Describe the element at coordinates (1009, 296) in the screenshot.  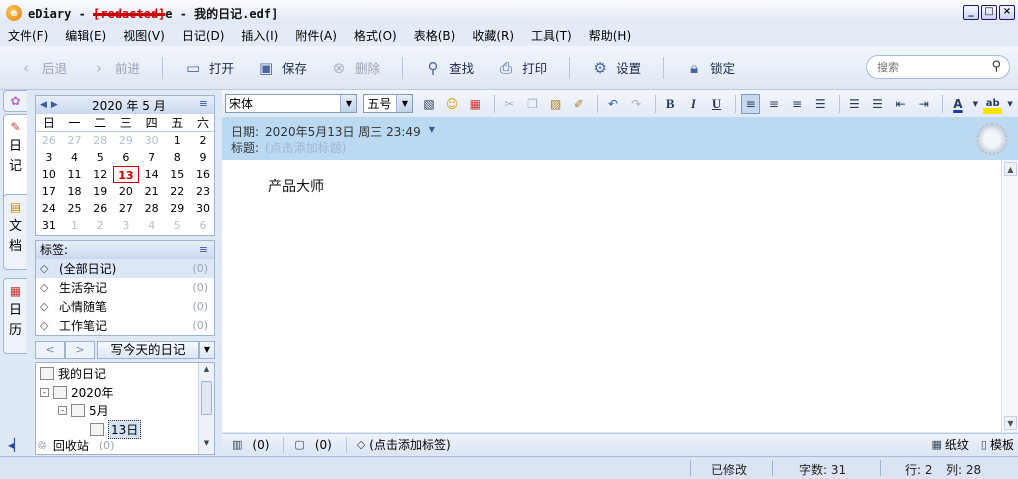
I see `editor-scrollbar: ▲ ▼` at that location.